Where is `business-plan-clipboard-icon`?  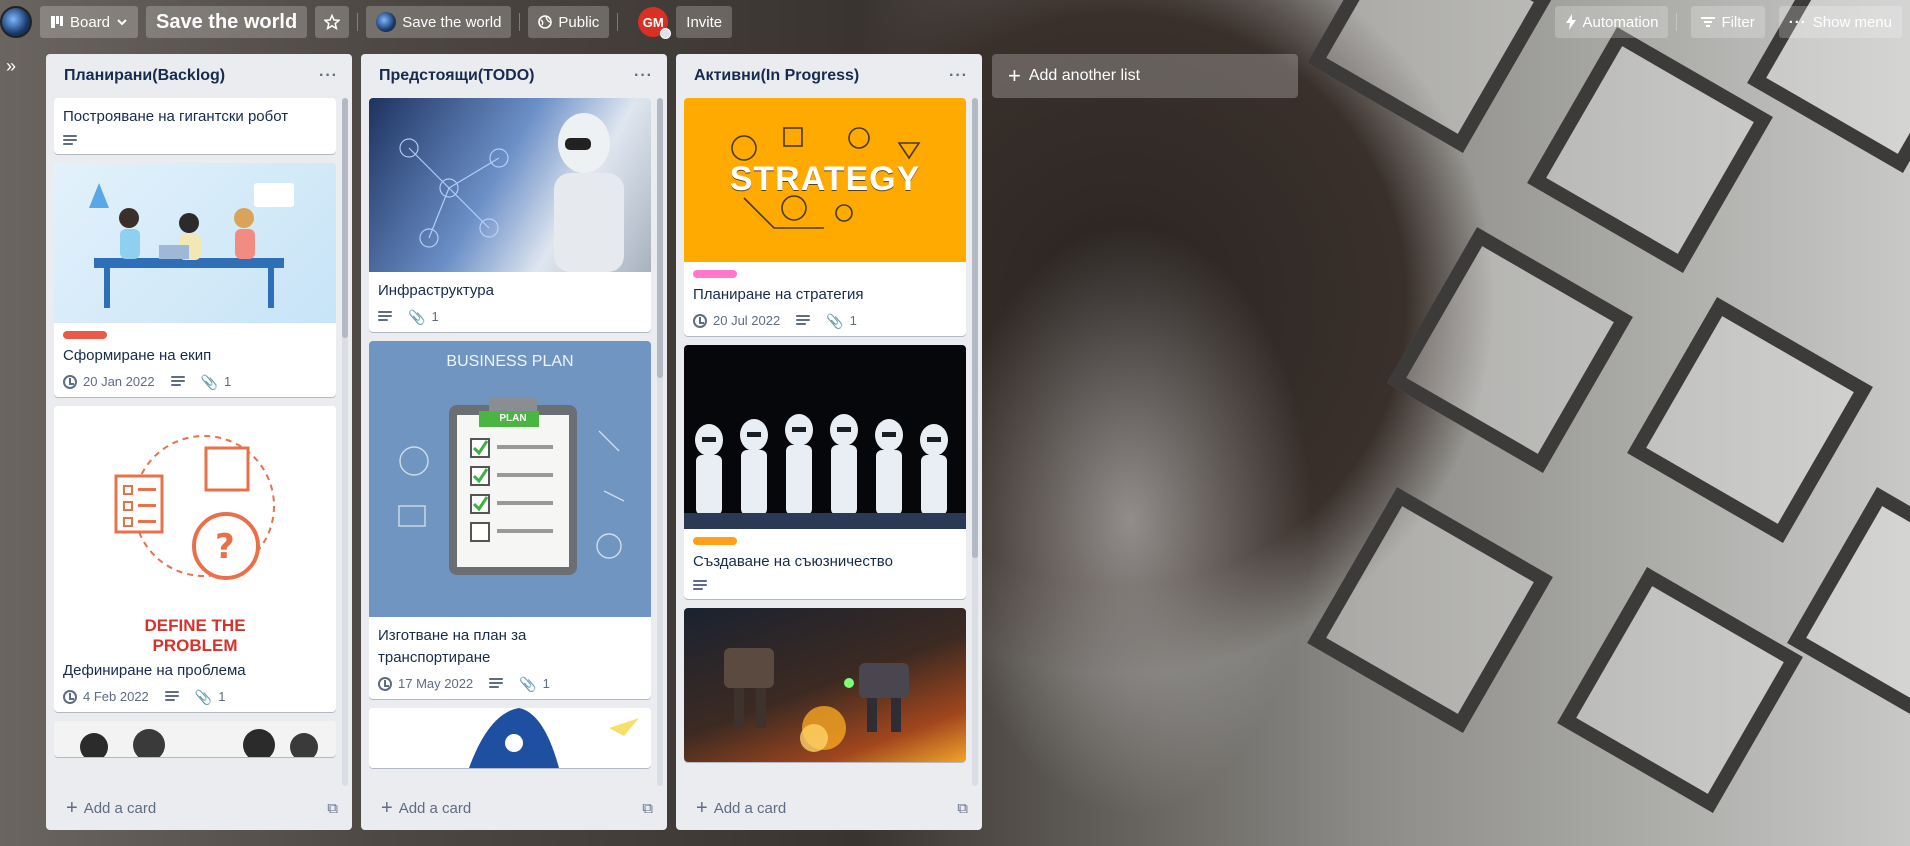
business-plan-clipboard-icon is located at coordinates (511, 486).